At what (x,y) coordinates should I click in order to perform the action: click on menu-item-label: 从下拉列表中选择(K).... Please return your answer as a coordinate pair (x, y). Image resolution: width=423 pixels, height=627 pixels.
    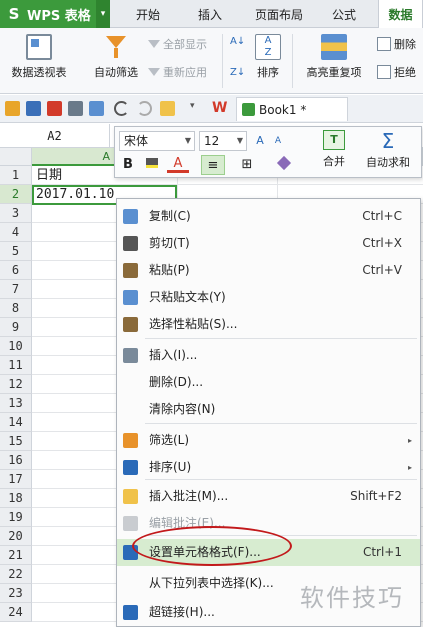
    Looking at the image, I should click on (211, 583).